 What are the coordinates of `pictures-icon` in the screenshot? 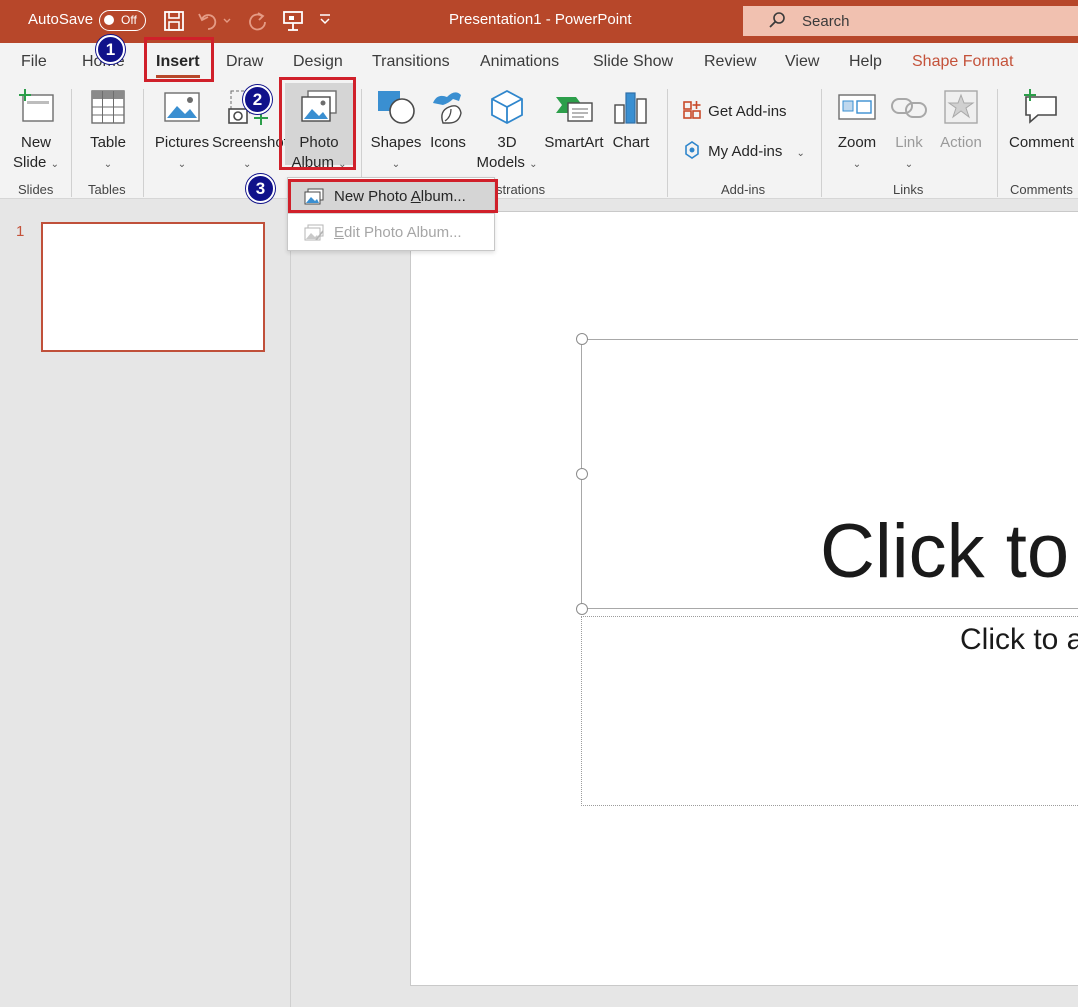 It's located at (182, 107).